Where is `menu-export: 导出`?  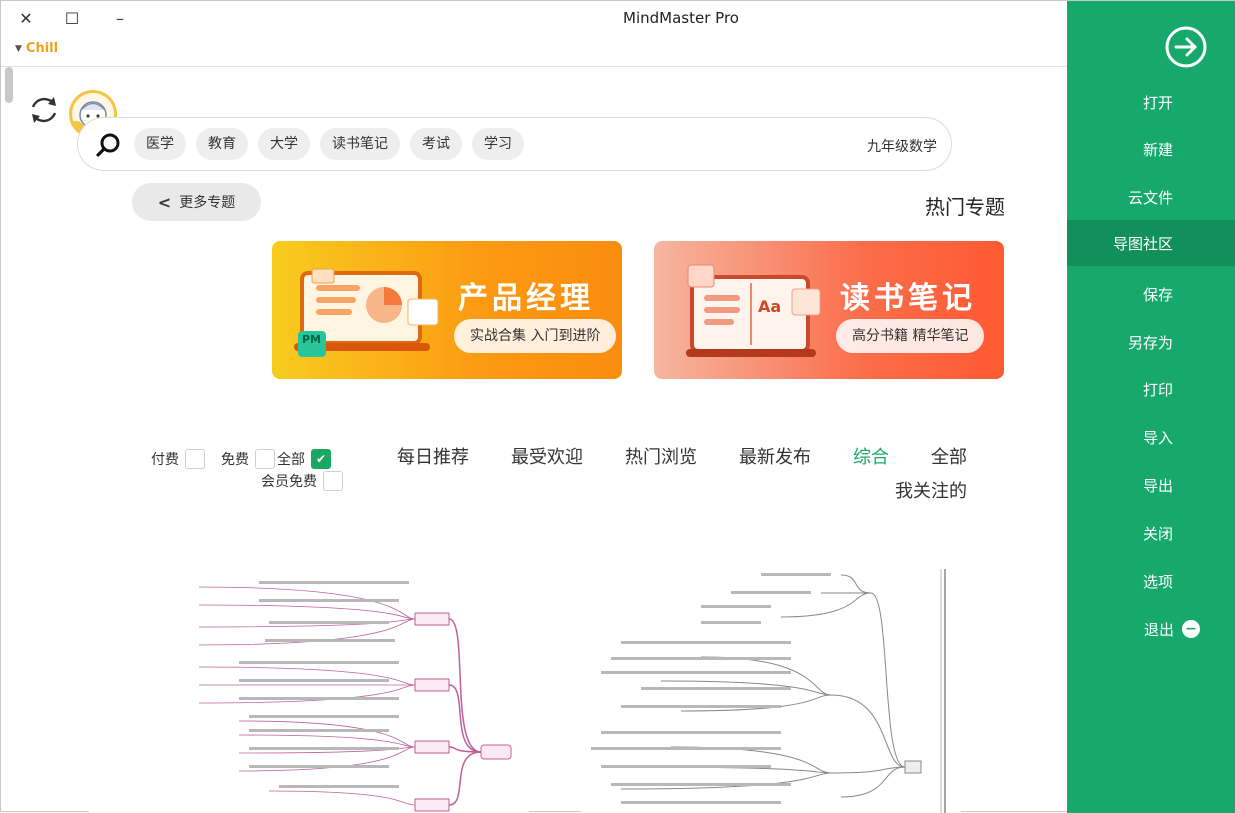
menu-export: 导出 is located at coordinates (1151, 485).